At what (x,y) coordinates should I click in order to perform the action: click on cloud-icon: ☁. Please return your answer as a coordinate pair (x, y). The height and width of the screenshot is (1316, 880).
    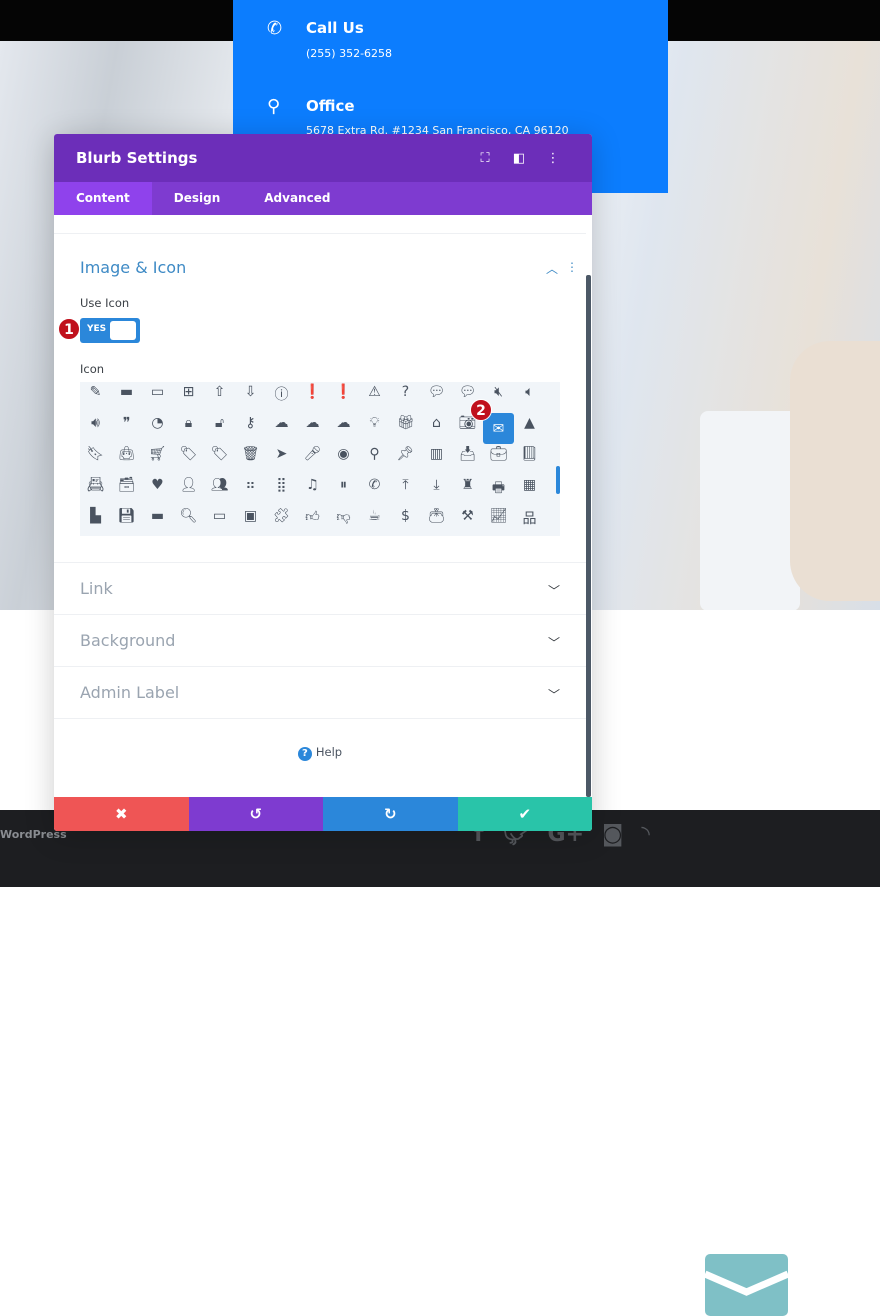
    Looking at the image, I should click on (281, 428).